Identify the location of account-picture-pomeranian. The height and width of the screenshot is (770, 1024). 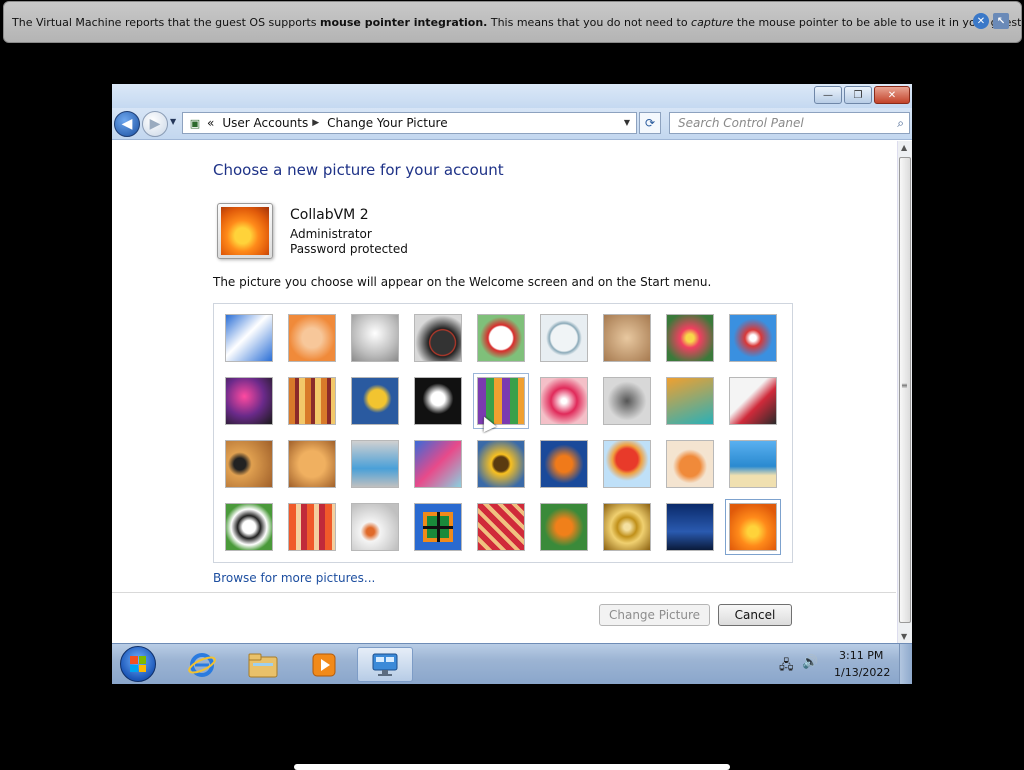
(312, 464).